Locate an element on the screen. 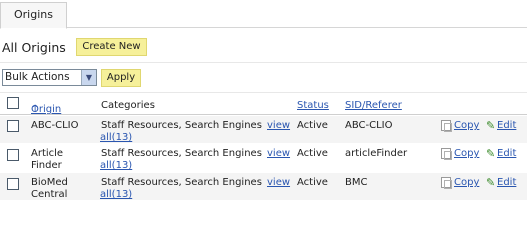 Image resolution: width=527 pixels, height=240 pixels. sid-cell: BMC is located at coordinates (356, 182).